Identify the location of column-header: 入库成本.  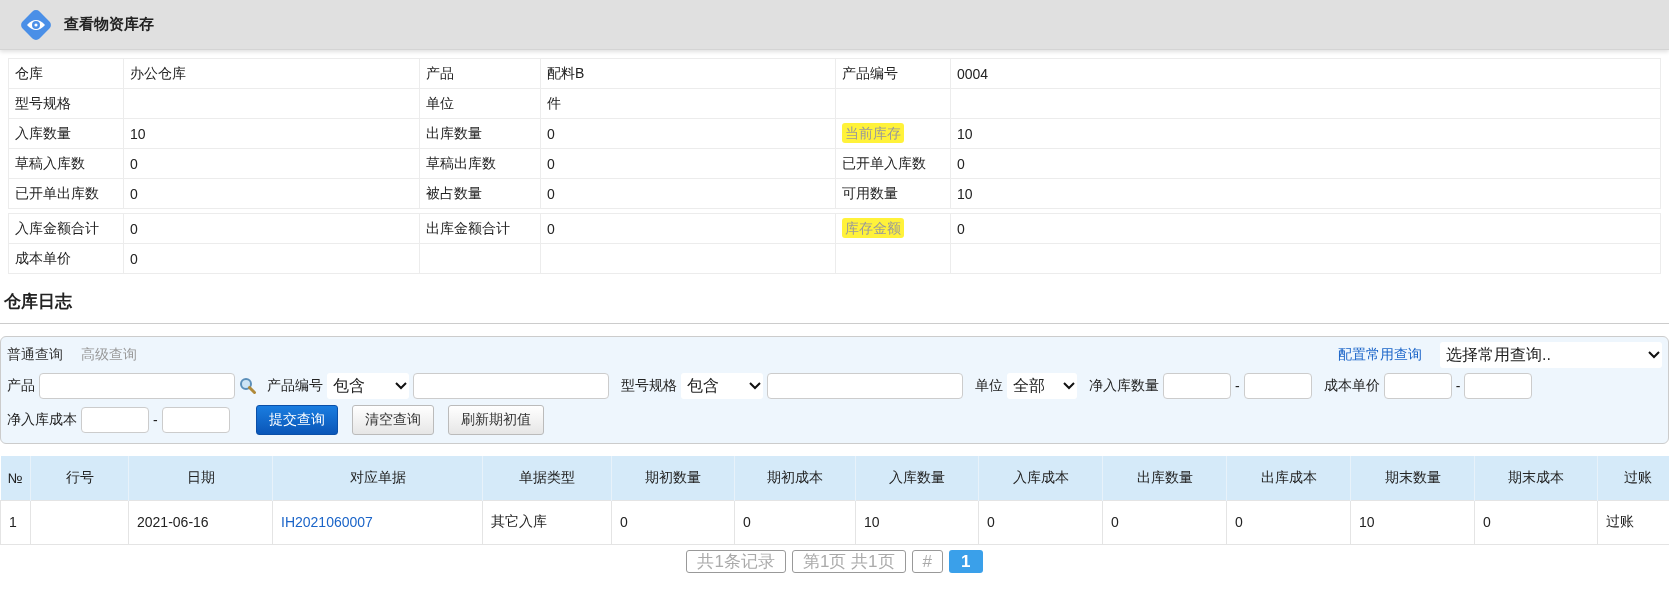
(1040, 478).